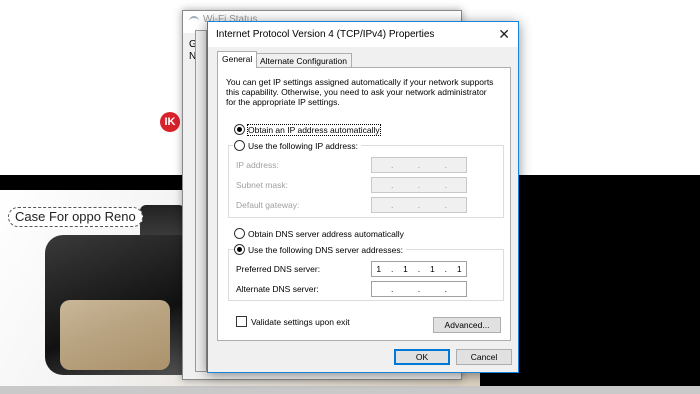 The height and width of the screenshot is (394, 700). I want to click on radio-obtain-ip-auto: Obtain an IP address automatically, so click(307, 129).